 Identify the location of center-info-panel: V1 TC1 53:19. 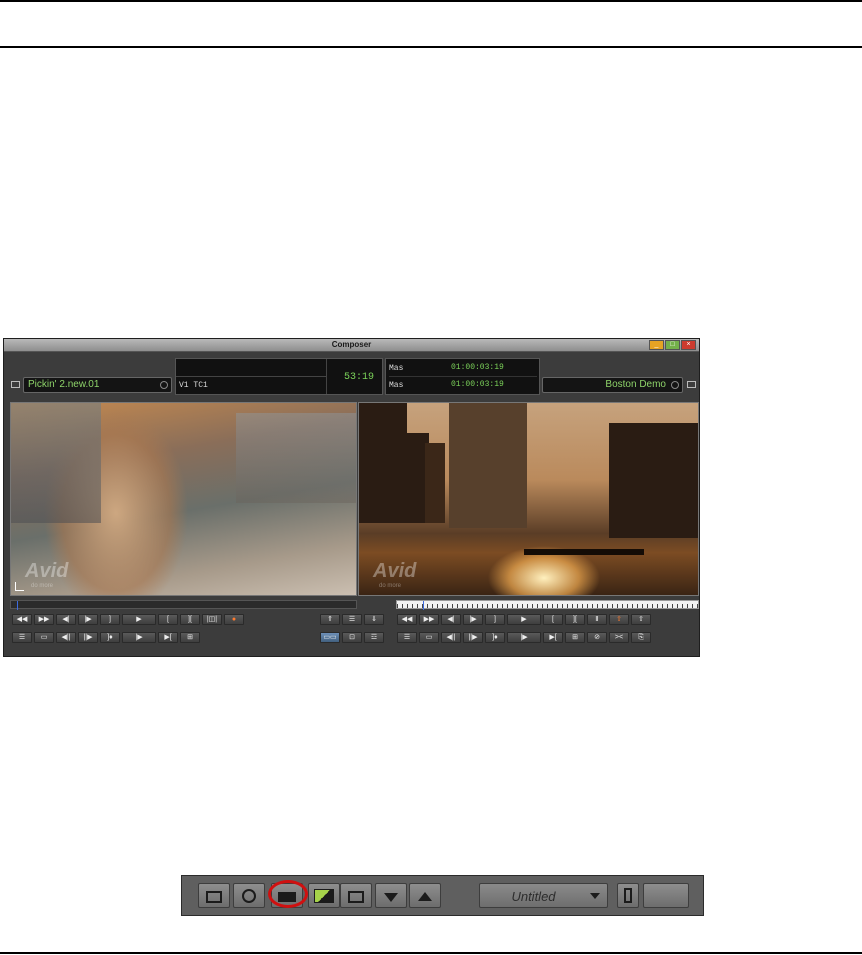
(279, 376).